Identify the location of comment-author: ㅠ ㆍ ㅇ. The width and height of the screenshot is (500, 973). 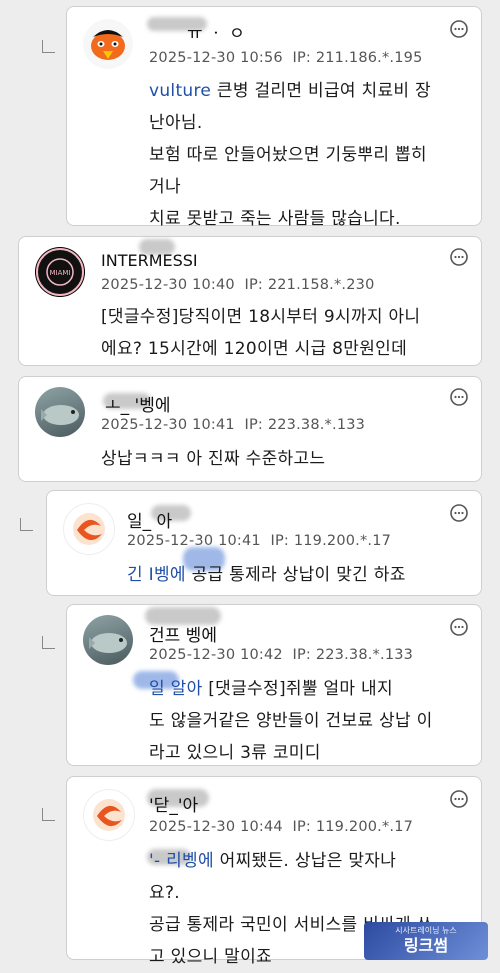
(216, 31).